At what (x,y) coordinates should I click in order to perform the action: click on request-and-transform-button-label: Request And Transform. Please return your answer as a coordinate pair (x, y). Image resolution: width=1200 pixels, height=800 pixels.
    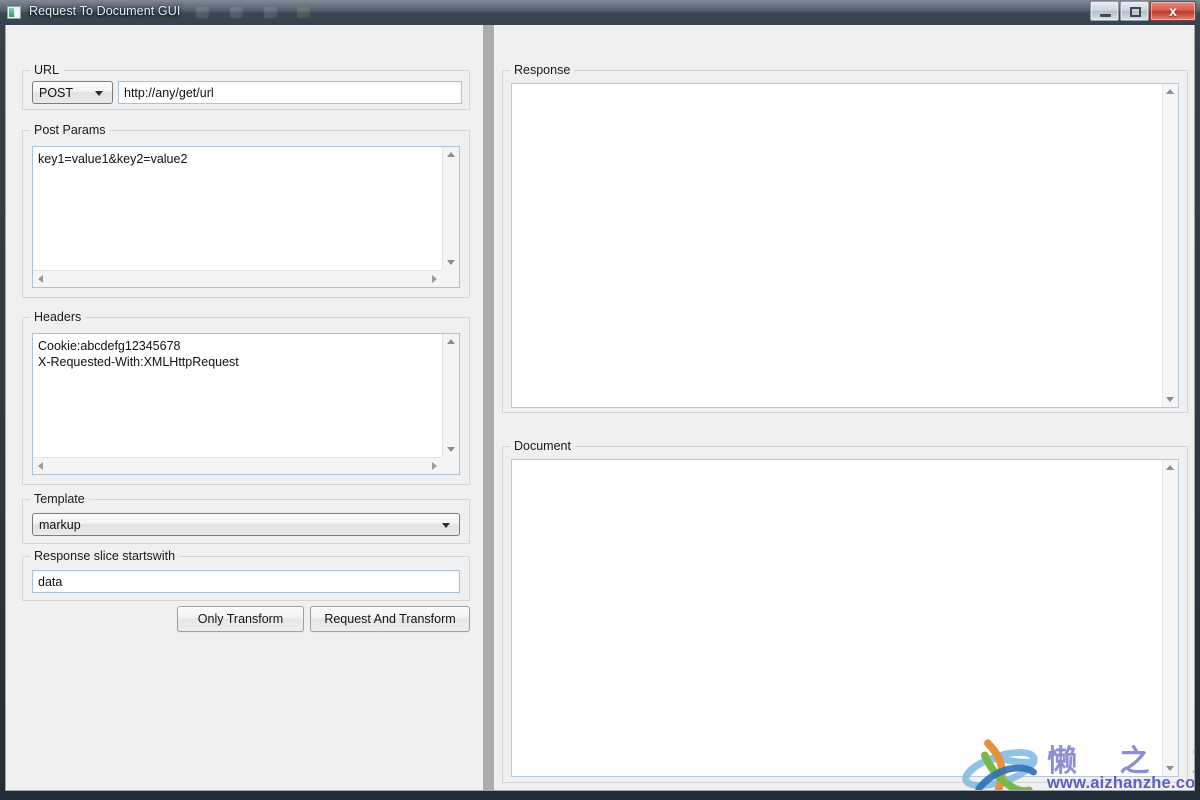
    Looking at the image, I should click on (390, 619).